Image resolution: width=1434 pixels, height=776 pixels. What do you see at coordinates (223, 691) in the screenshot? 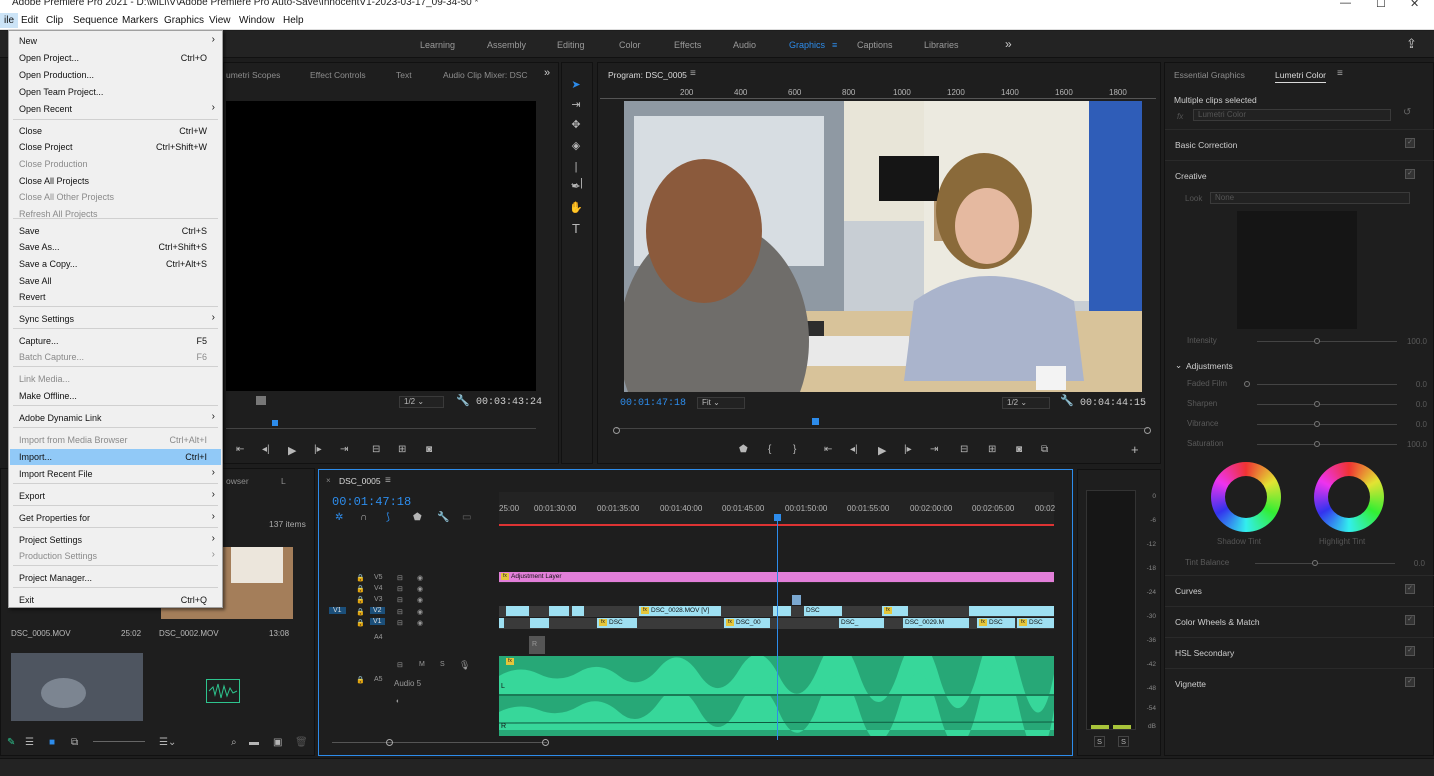
I see `audio-clip-icon` at bounding box center [223, 691].